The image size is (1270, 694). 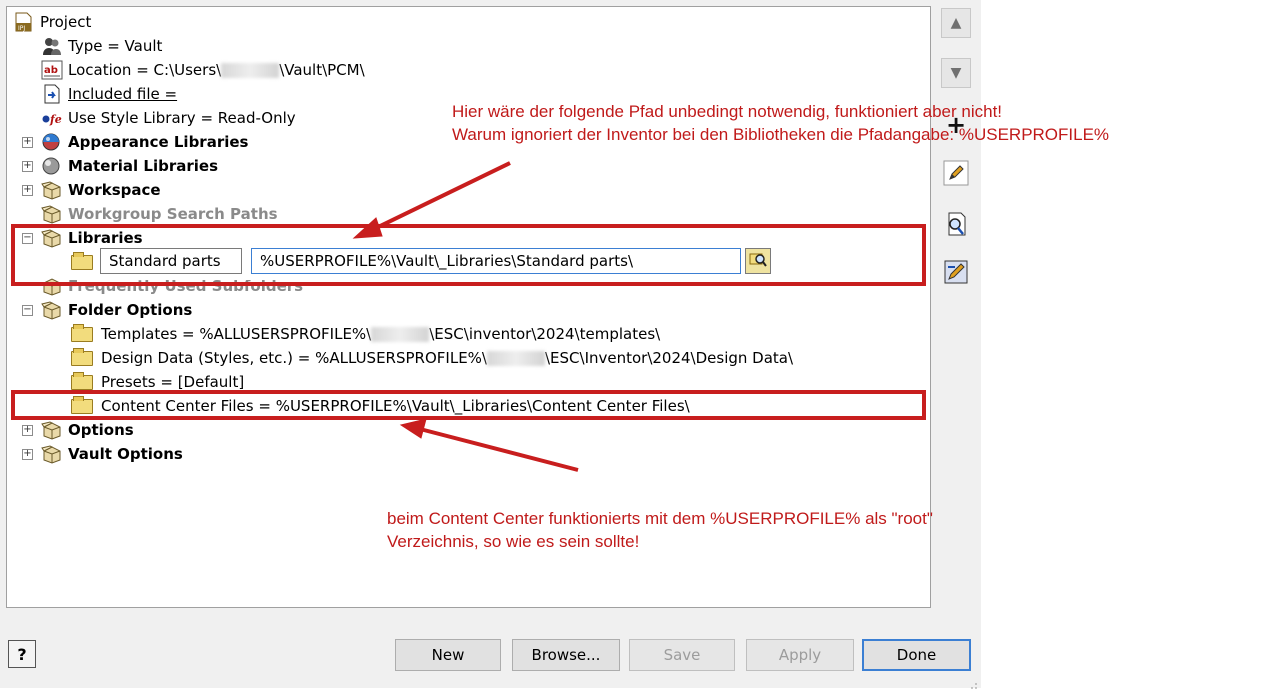 I want to click on arrow-to-libraries, so click(x=431, y=200).